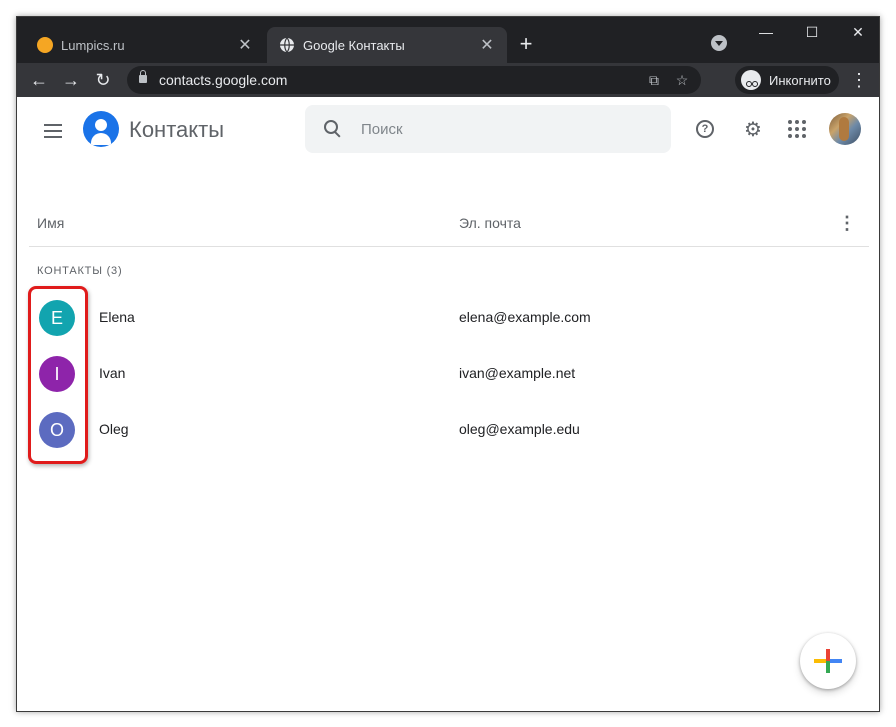  I want to click on plus-icon, so click(828, 661).